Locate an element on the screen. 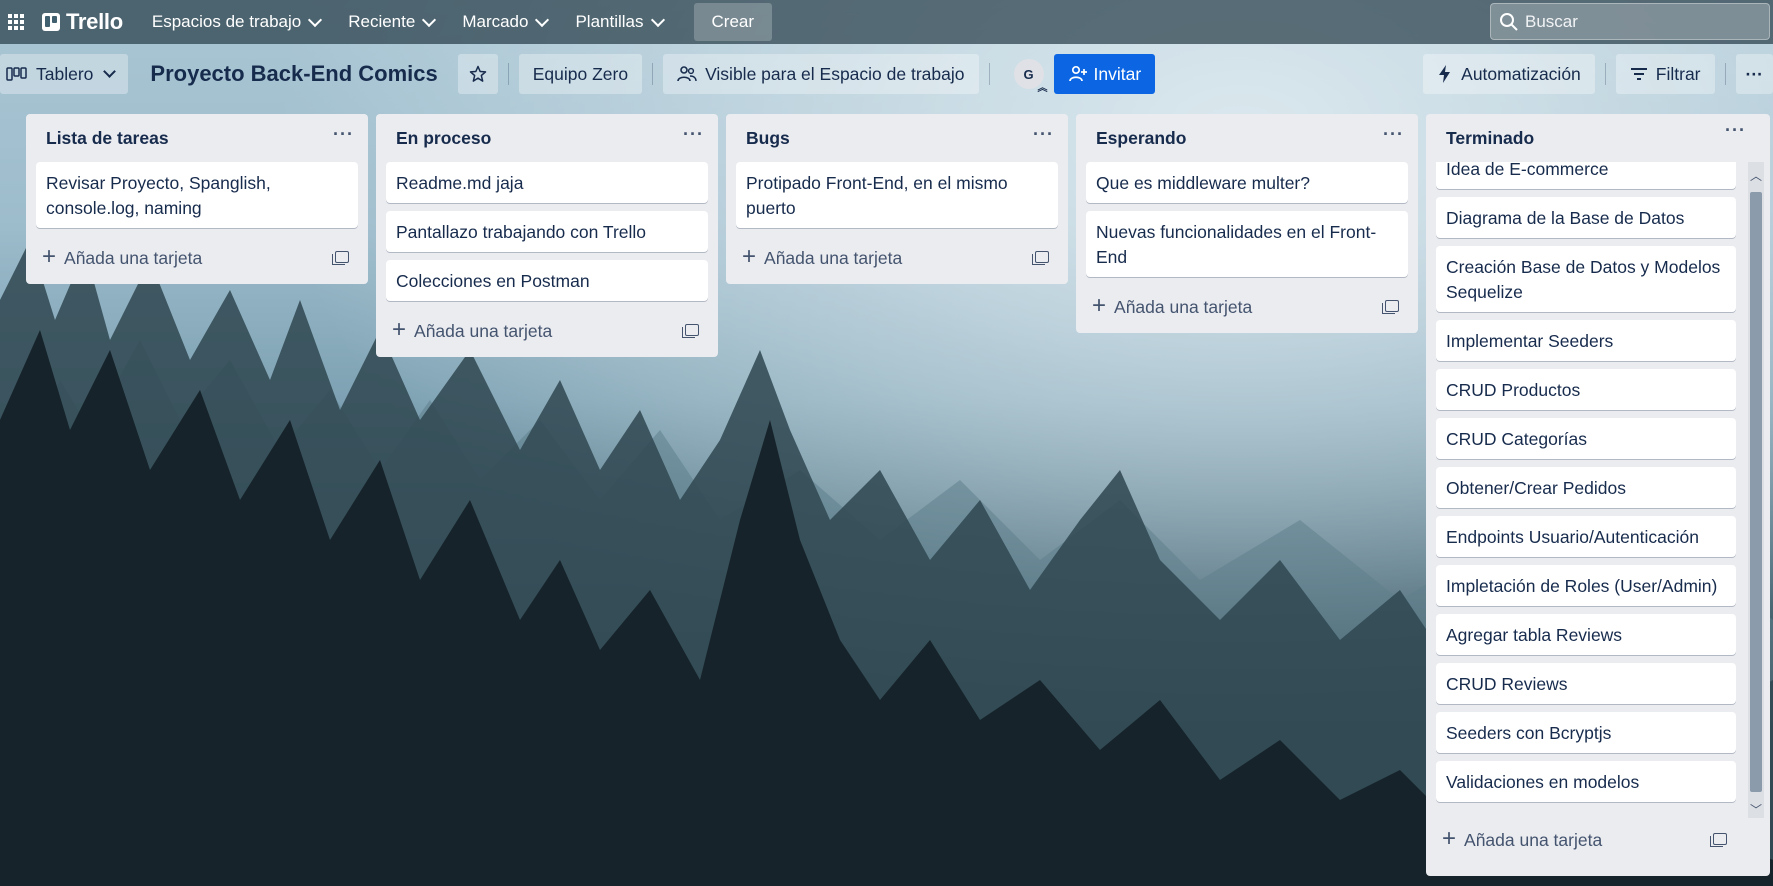  board-menu-button: ··· is located at coordinates (1754, 74).